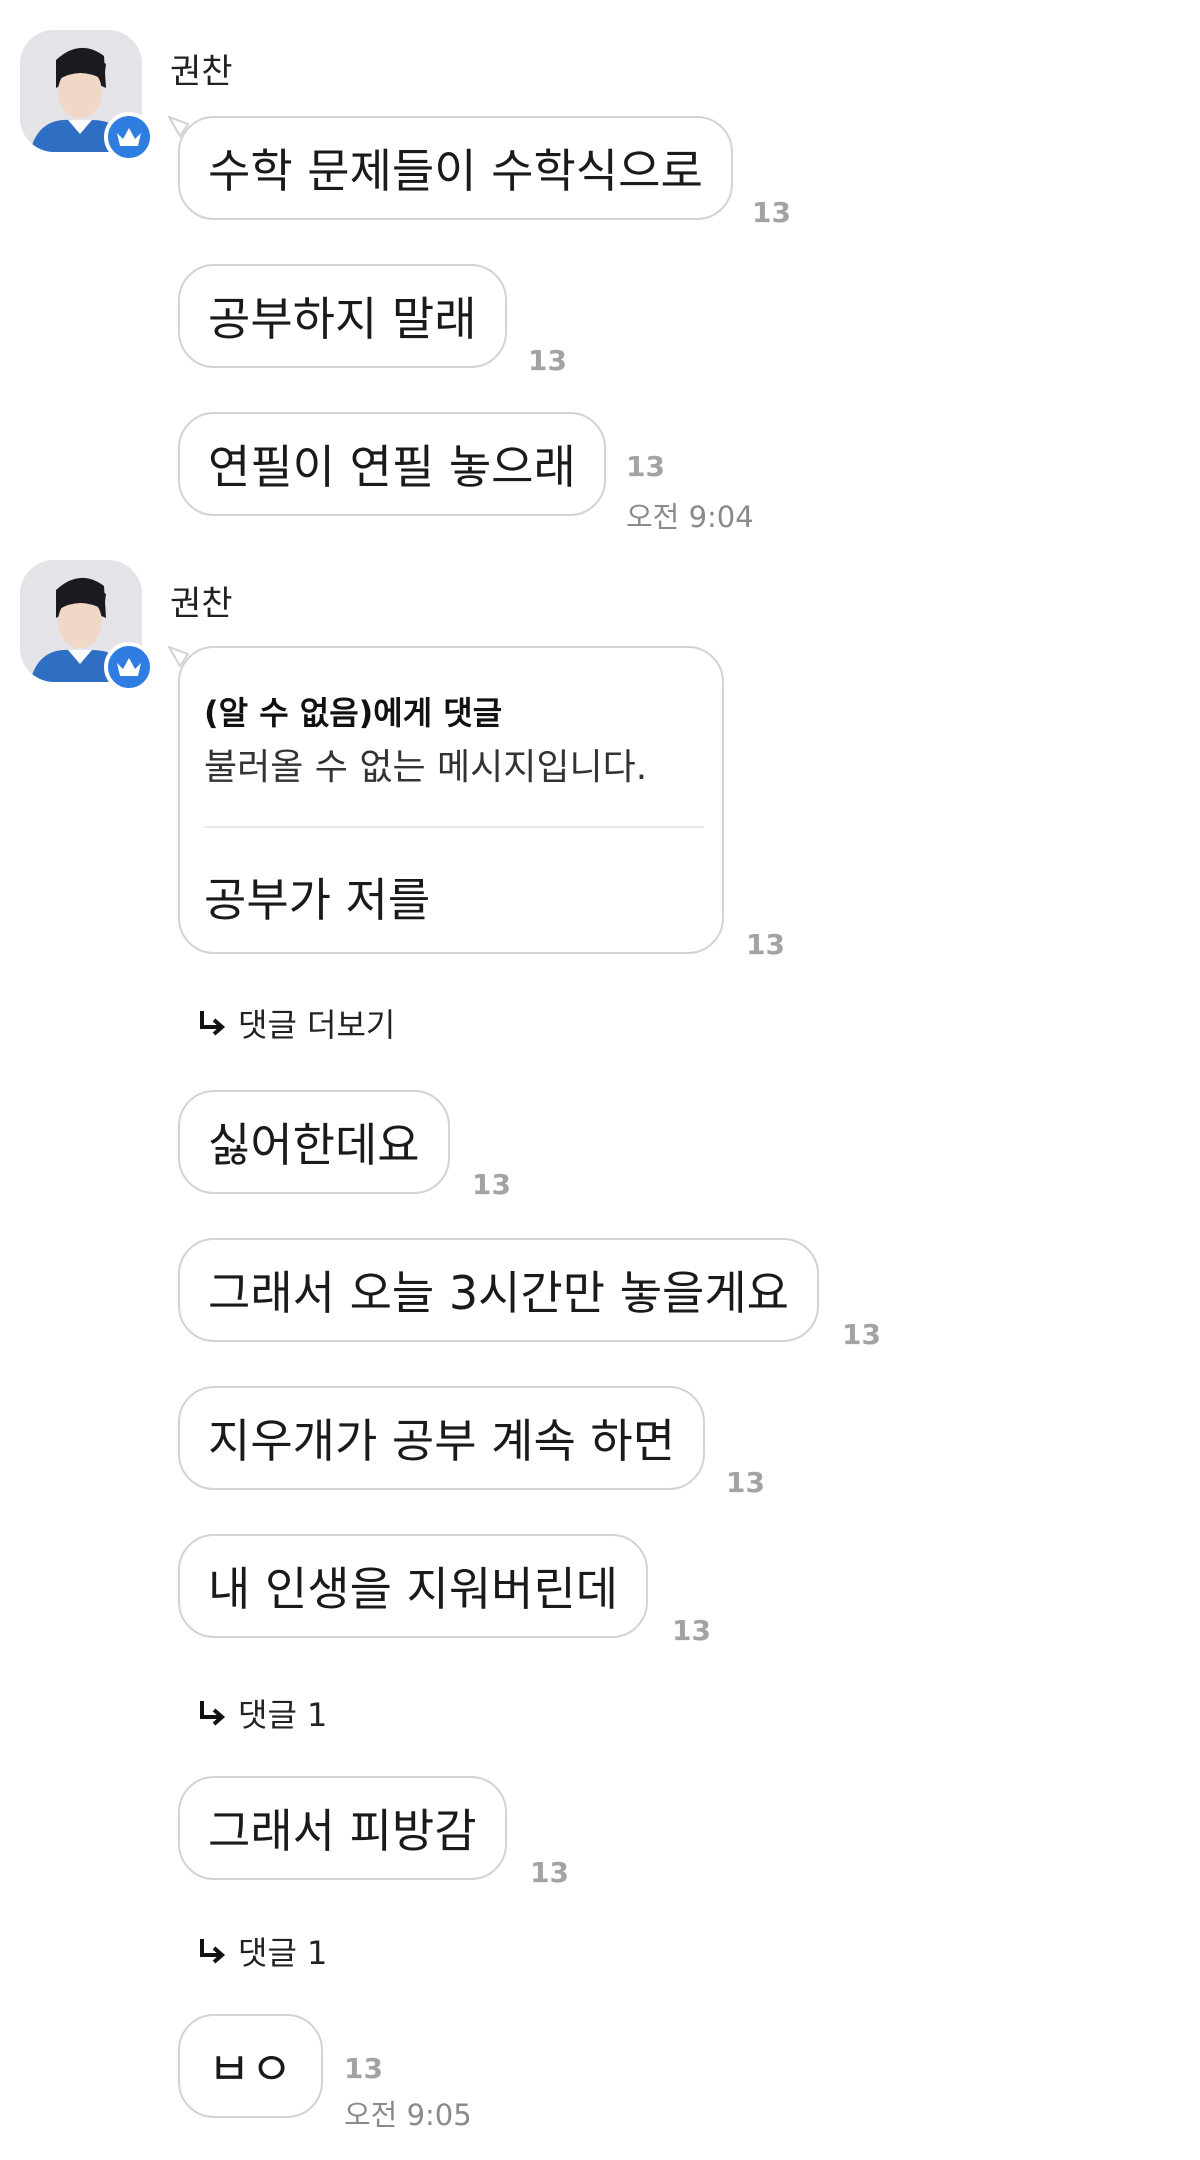 This screenshot has height=2160, width=1200. Describe the element at coordinates (353, 713) in the screenshot. I see `reply-target: (알 수 없음)에게 댓글` at that location.